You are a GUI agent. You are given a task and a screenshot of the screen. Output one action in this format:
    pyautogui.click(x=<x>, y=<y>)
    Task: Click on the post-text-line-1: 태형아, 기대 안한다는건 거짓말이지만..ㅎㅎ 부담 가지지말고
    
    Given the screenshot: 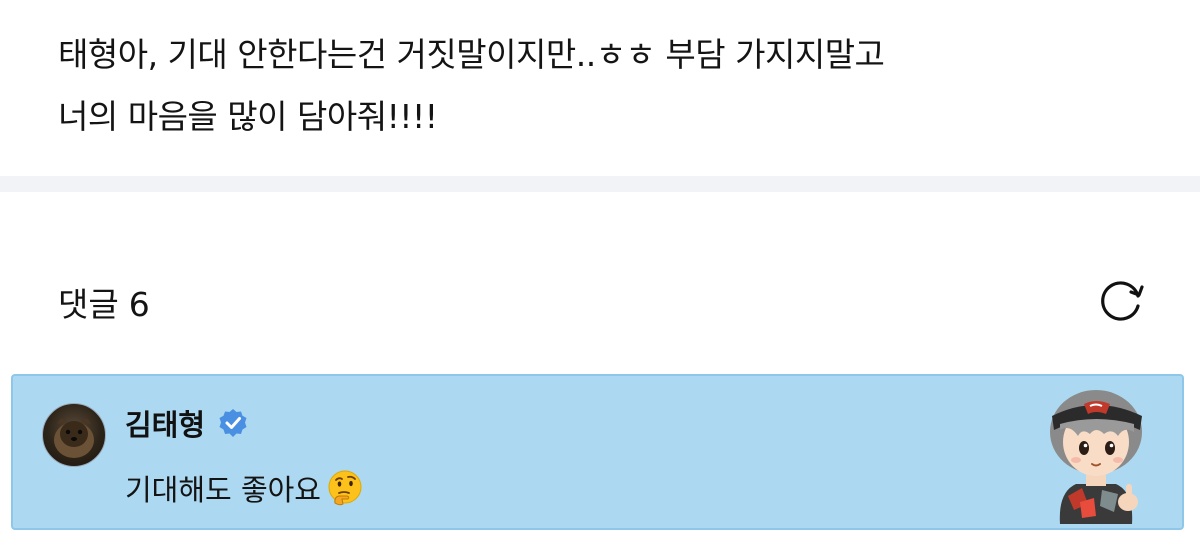 What is the action you would take?
    pyautogui.click(x=471, y=54)
    